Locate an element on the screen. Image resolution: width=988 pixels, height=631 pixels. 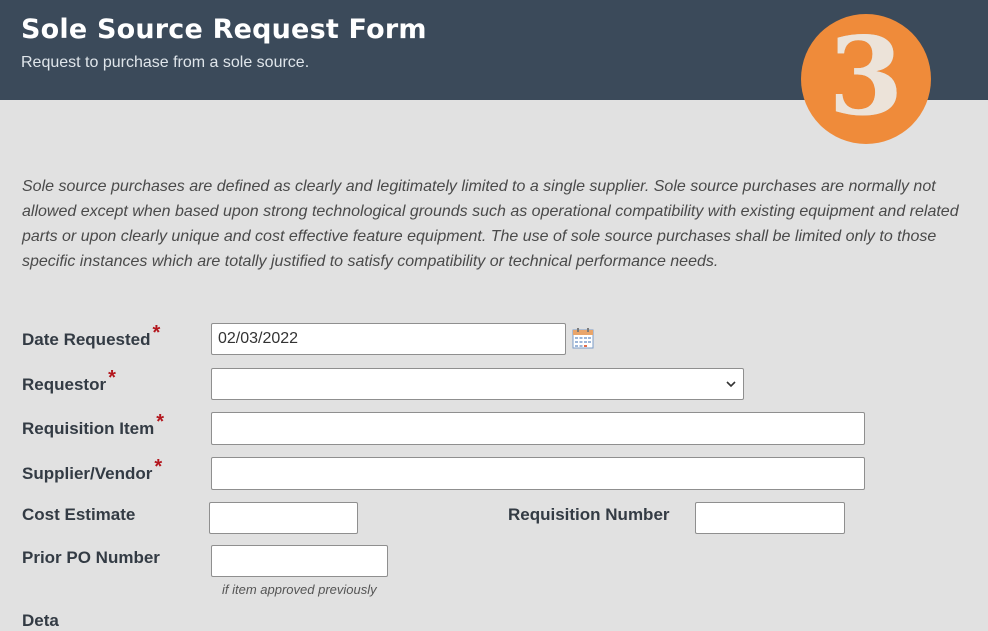
date-requested-label: Date Requested * is located at coordinates (91, 336).